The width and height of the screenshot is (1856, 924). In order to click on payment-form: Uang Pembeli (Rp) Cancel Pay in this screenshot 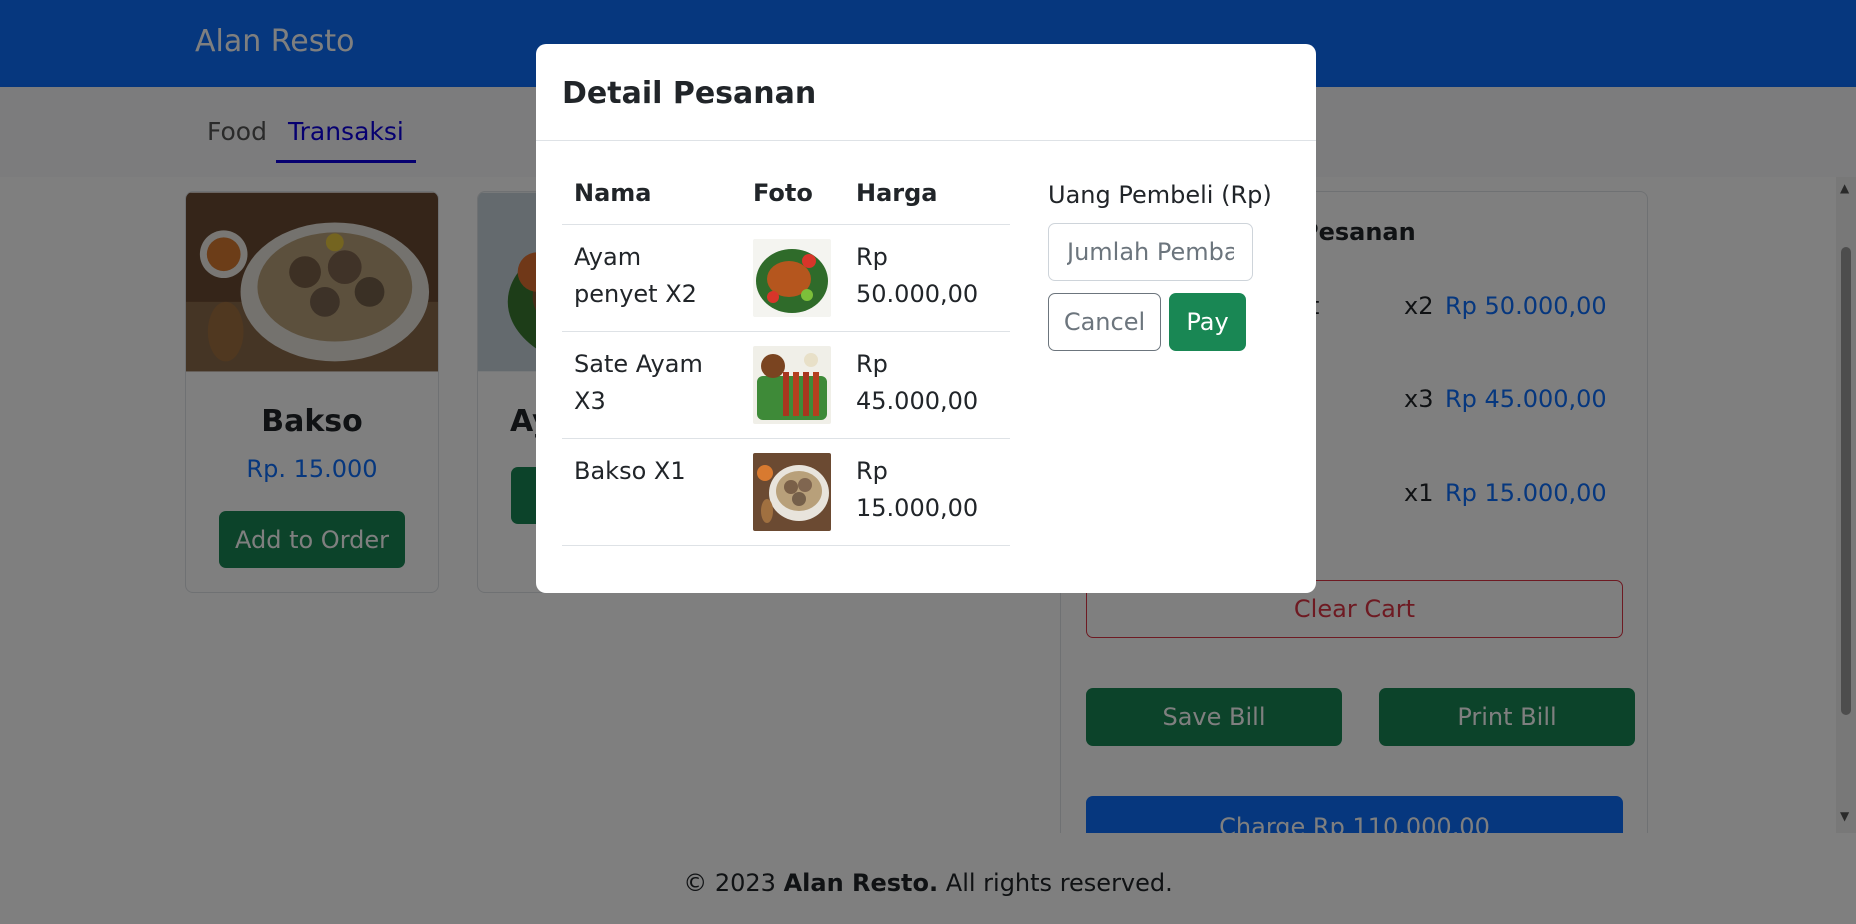, I will do `click(1160, 266)`.